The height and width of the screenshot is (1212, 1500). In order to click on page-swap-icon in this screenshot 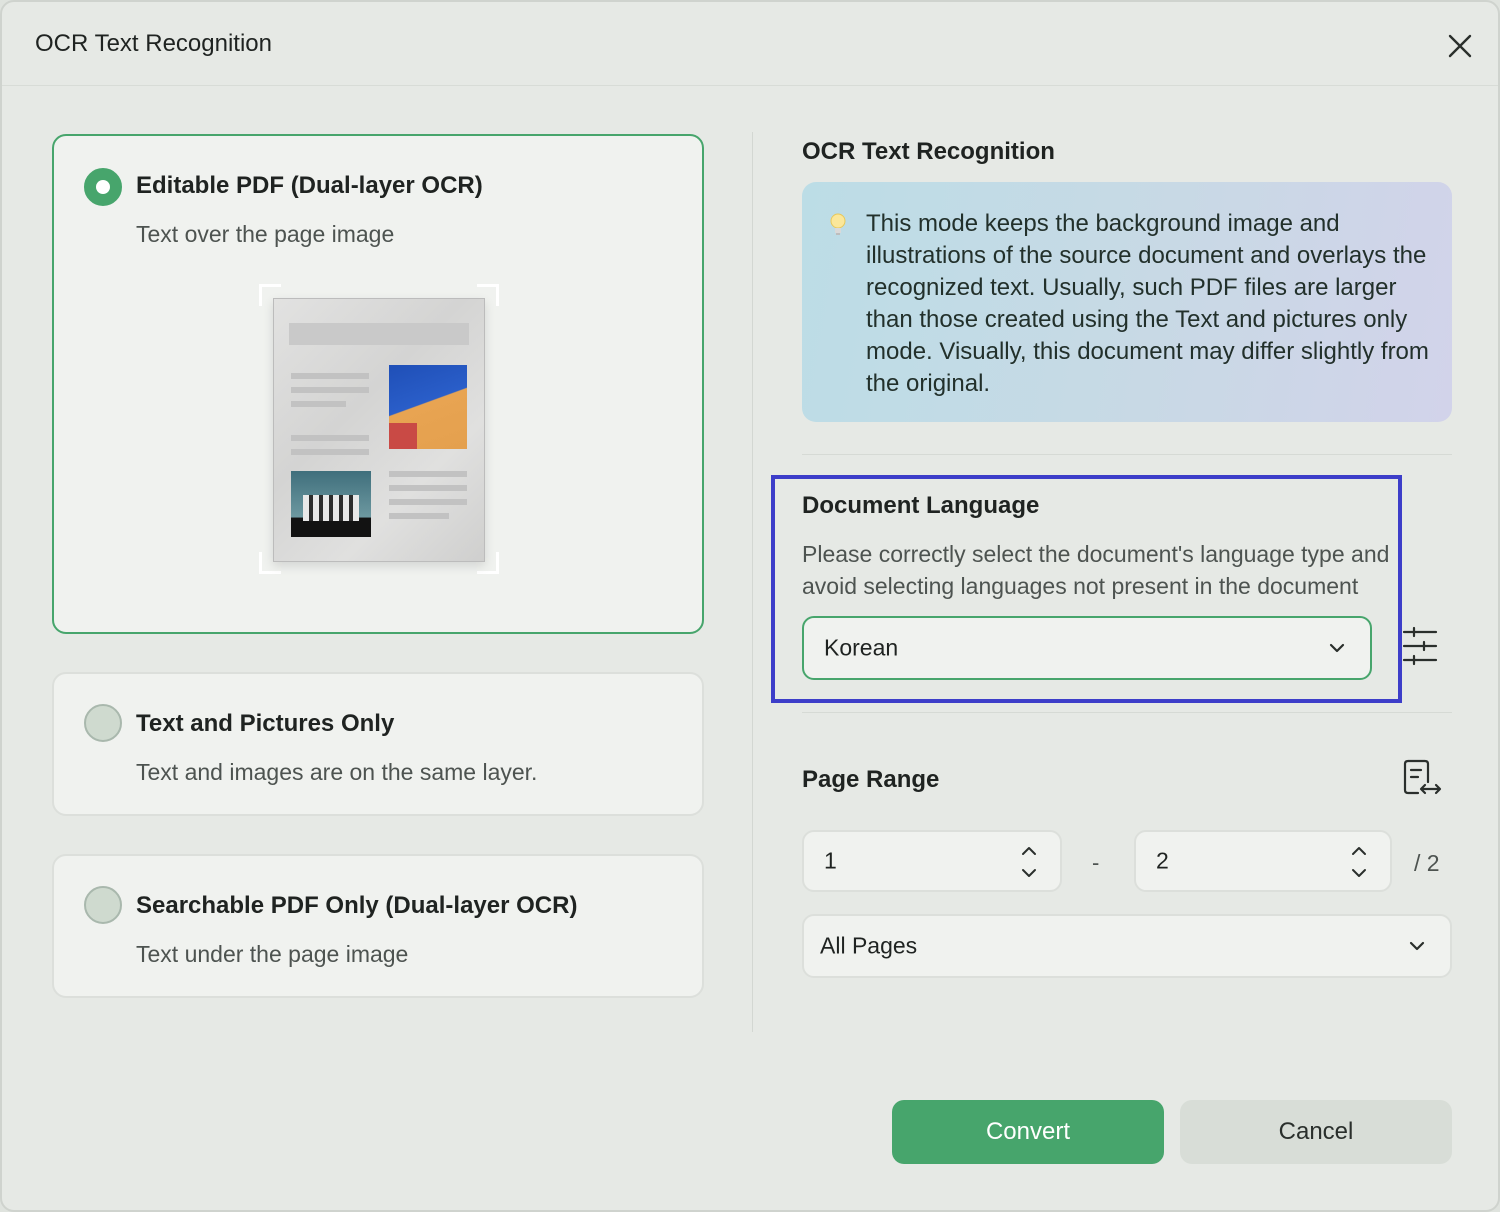, I will do `click(1422, 777)`.